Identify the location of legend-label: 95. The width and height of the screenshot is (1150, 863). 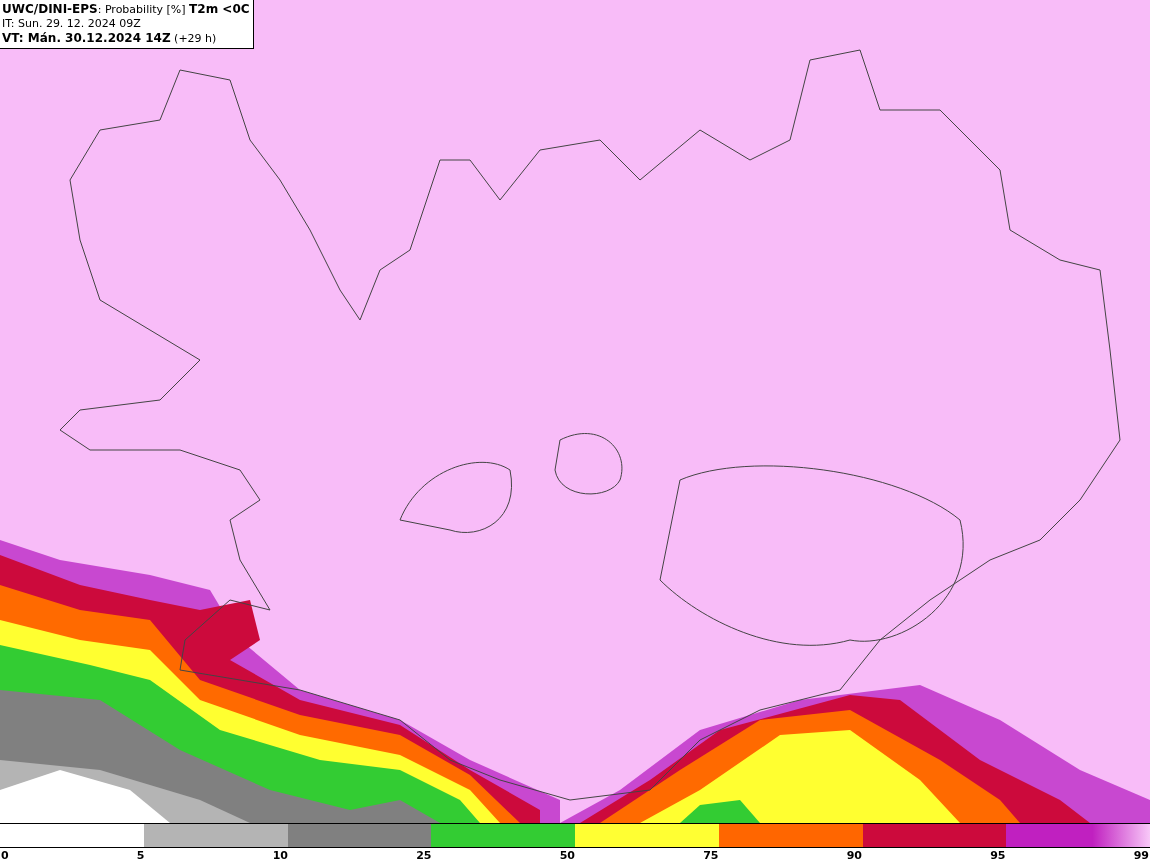
(998, 855).